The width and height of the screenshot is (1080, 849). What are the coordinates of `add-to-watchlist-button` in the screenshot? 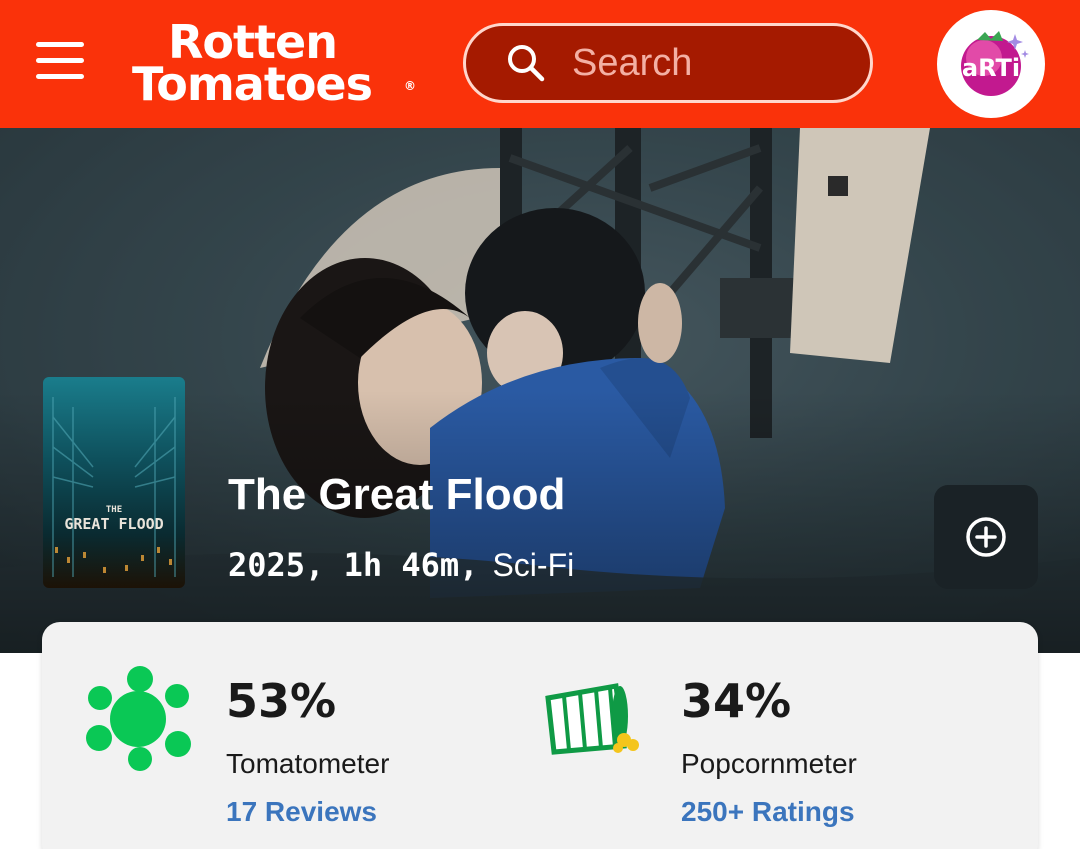 It's located at (986, 537).